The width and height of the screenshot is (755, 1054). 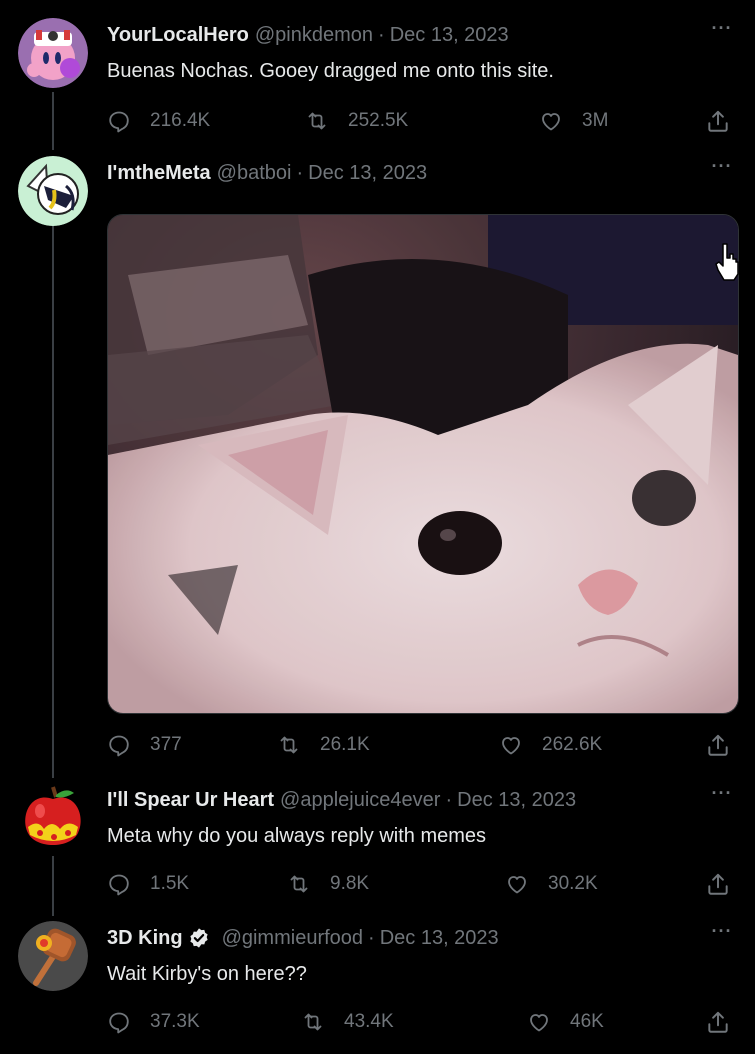 I want to click on retweet-button: 43.4K, so click(x=347, y=1022).